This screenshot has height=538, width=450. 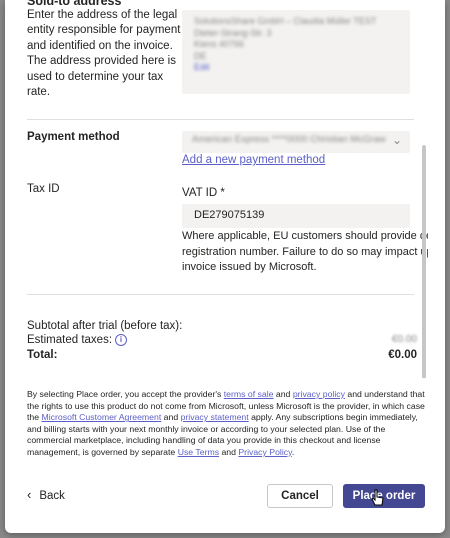 What do you see at coordinates (105, 326) in the screenshot?
I see `subtotal-label: Subtotal after trial (before tax):` at bounding box center [105, 326].